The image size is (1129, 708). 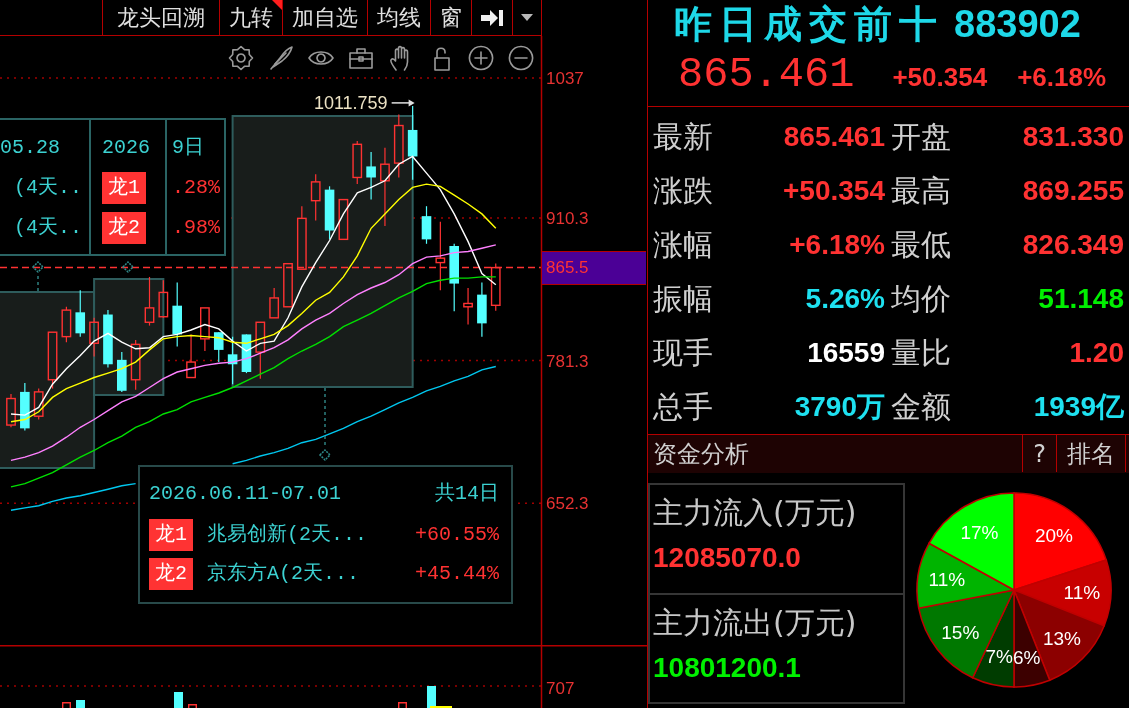 What do you see at coordinates (701, 454) in the screenshot?
I see `section-title: 资金分析` at bounding box center [701, 454].